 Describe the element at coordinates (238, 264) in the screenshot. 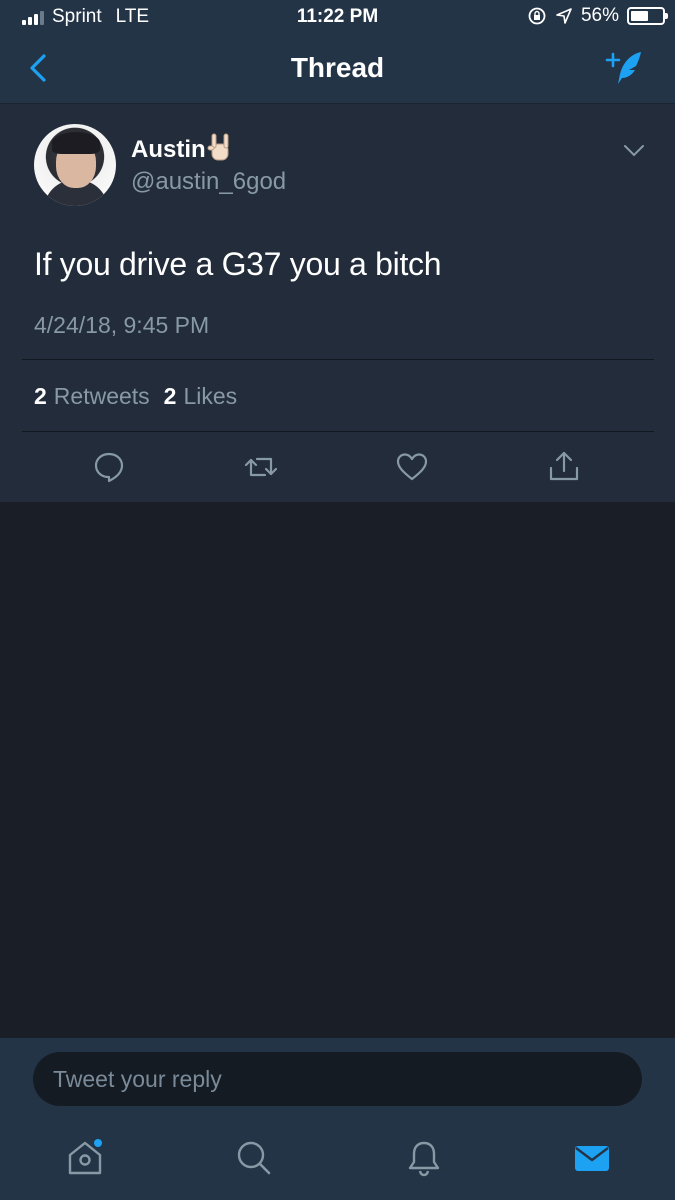

I see `tweet-text: If you drive a G37 you a bitch` at that location.